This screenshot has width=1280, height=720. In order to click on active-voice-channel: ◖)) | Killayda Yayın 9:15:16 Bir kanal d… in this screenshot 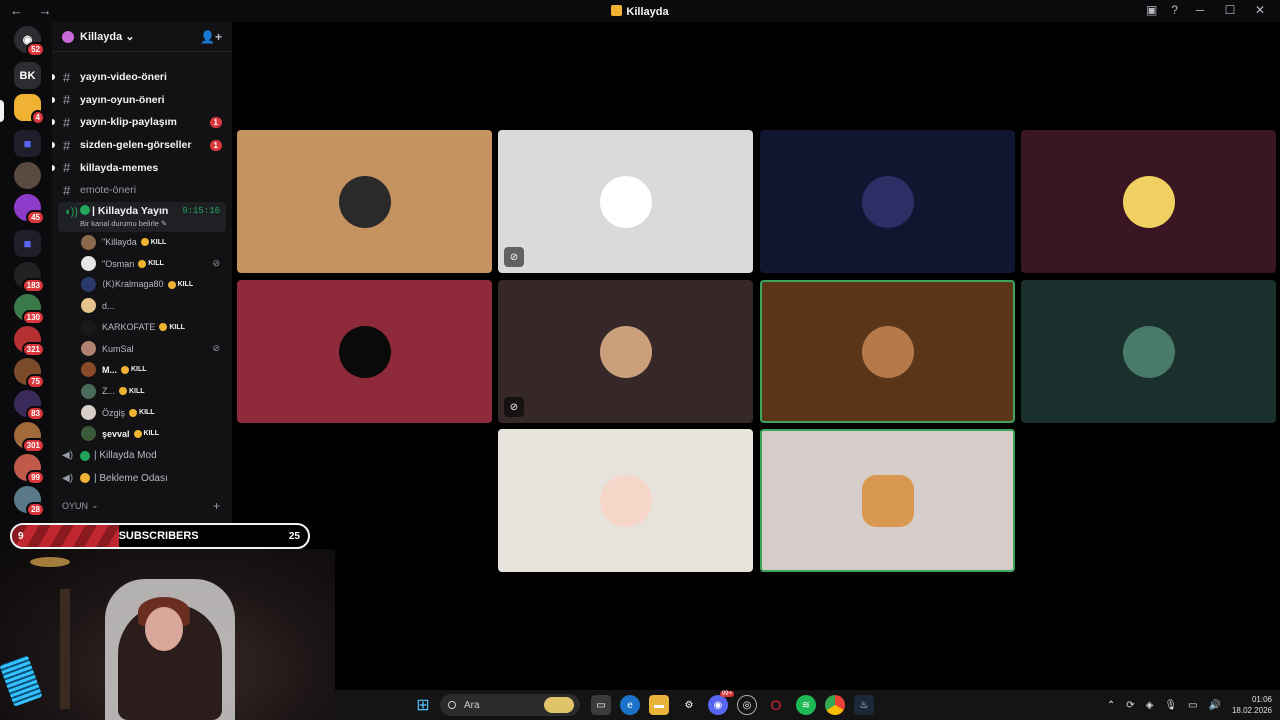, I will do `click(142, 216)`.